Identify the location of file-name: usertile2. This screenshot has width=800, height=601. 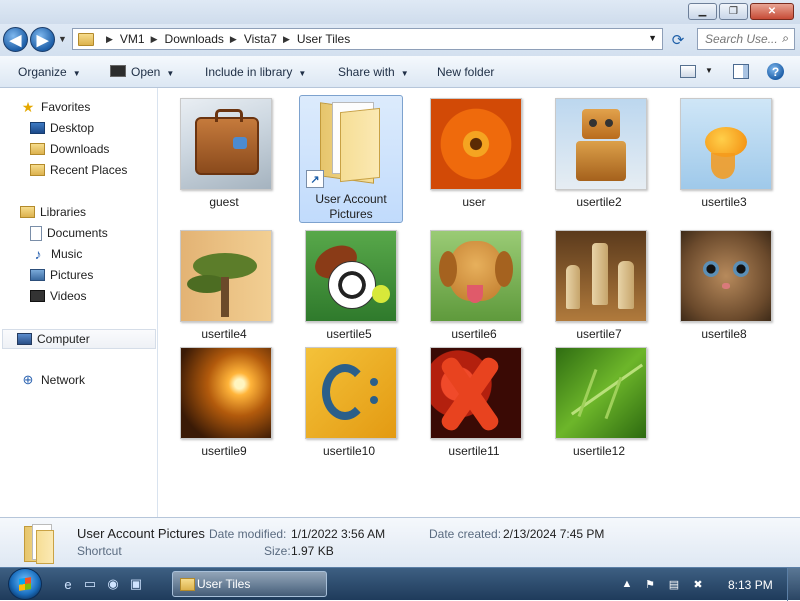
(599, 202).